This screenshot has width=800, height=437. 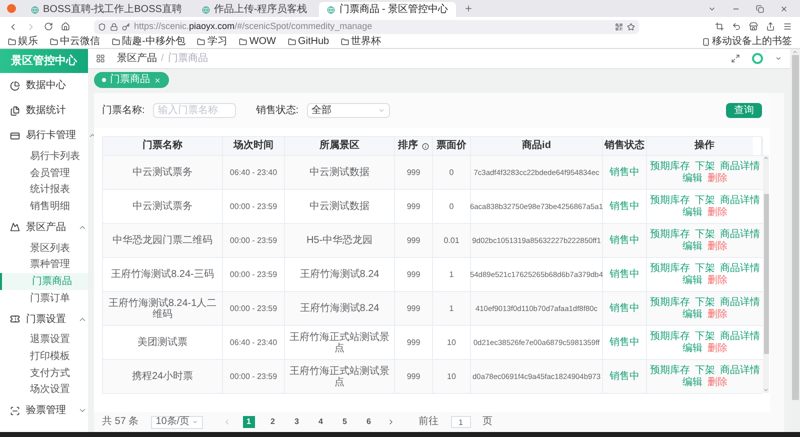 I want to click on browser-tab: BOSS直聘-找工作上BOSS直聘, so click(x=106, y=9).